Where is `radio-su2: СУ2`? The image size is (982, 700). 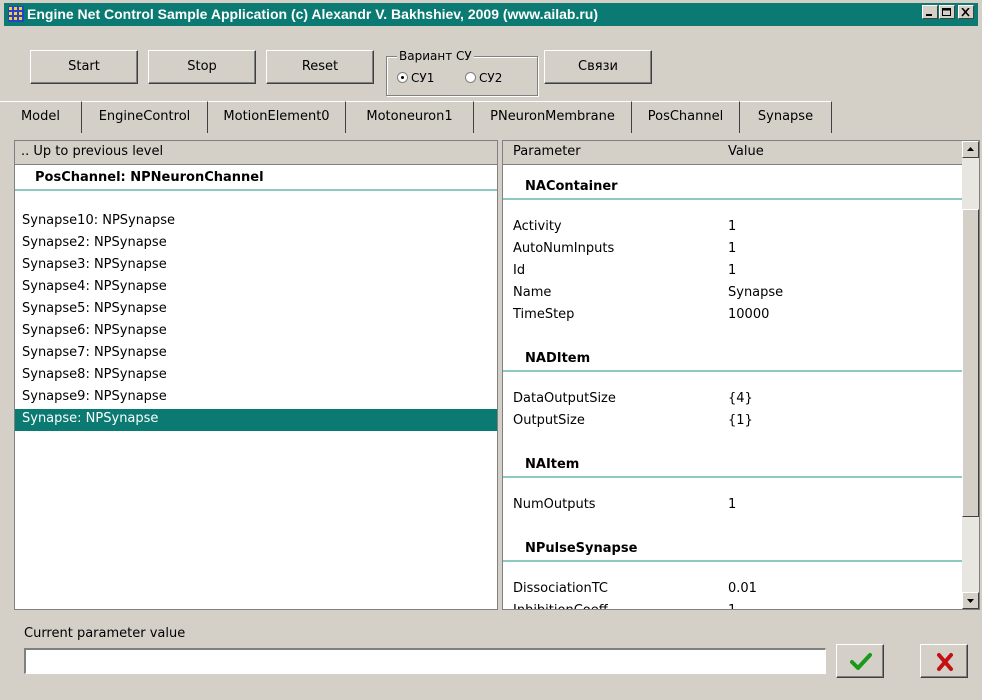 radio-su2: СУ2 is located at coordinates (483, 78).